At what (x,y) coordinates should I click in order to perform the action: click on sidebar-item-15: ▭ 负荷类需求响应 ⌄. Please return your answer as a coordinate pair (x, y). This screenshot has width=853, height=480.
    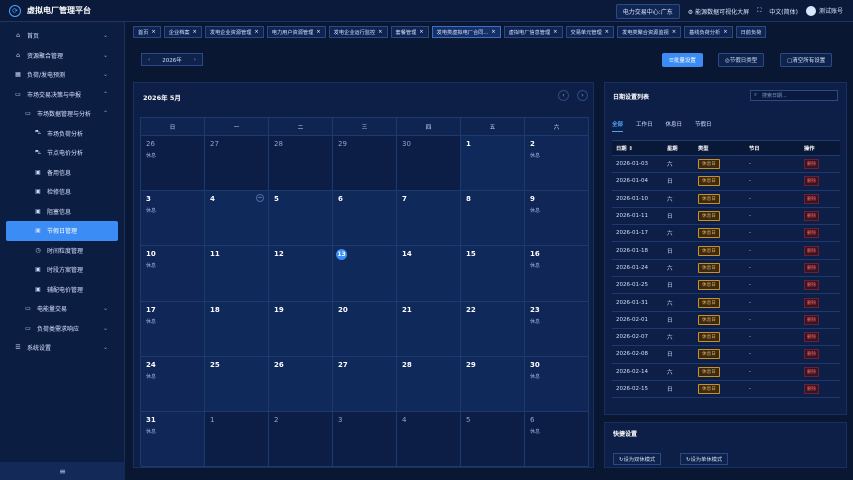
    Looking at the image, I should click on (62, 329).